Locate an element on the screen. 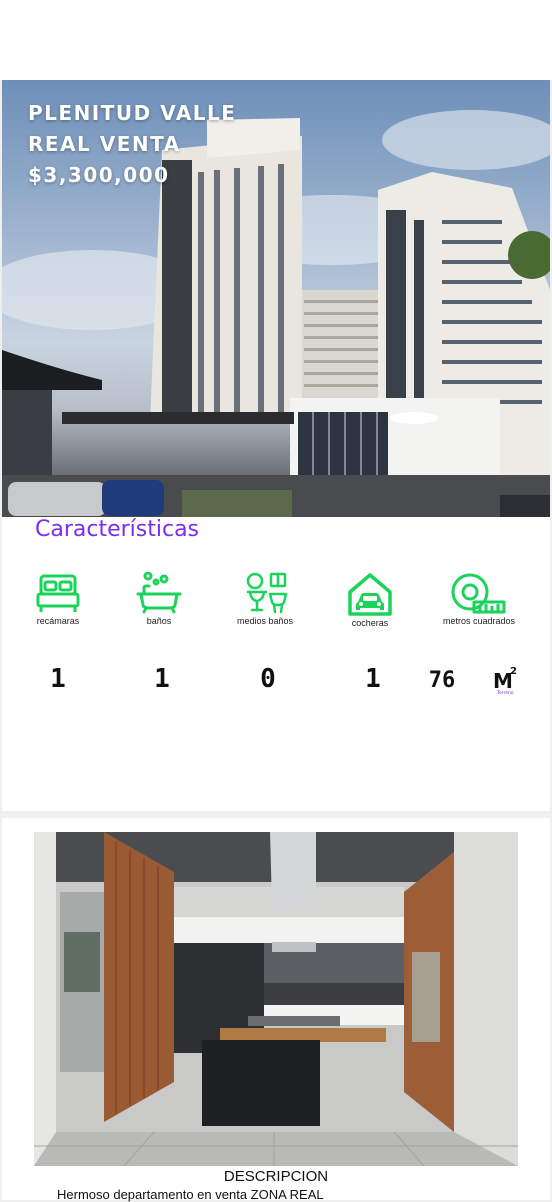 The width and height of the screenshot is (552, 1202). feature-half-baths: medios baños is located at coordinates (265, 599).